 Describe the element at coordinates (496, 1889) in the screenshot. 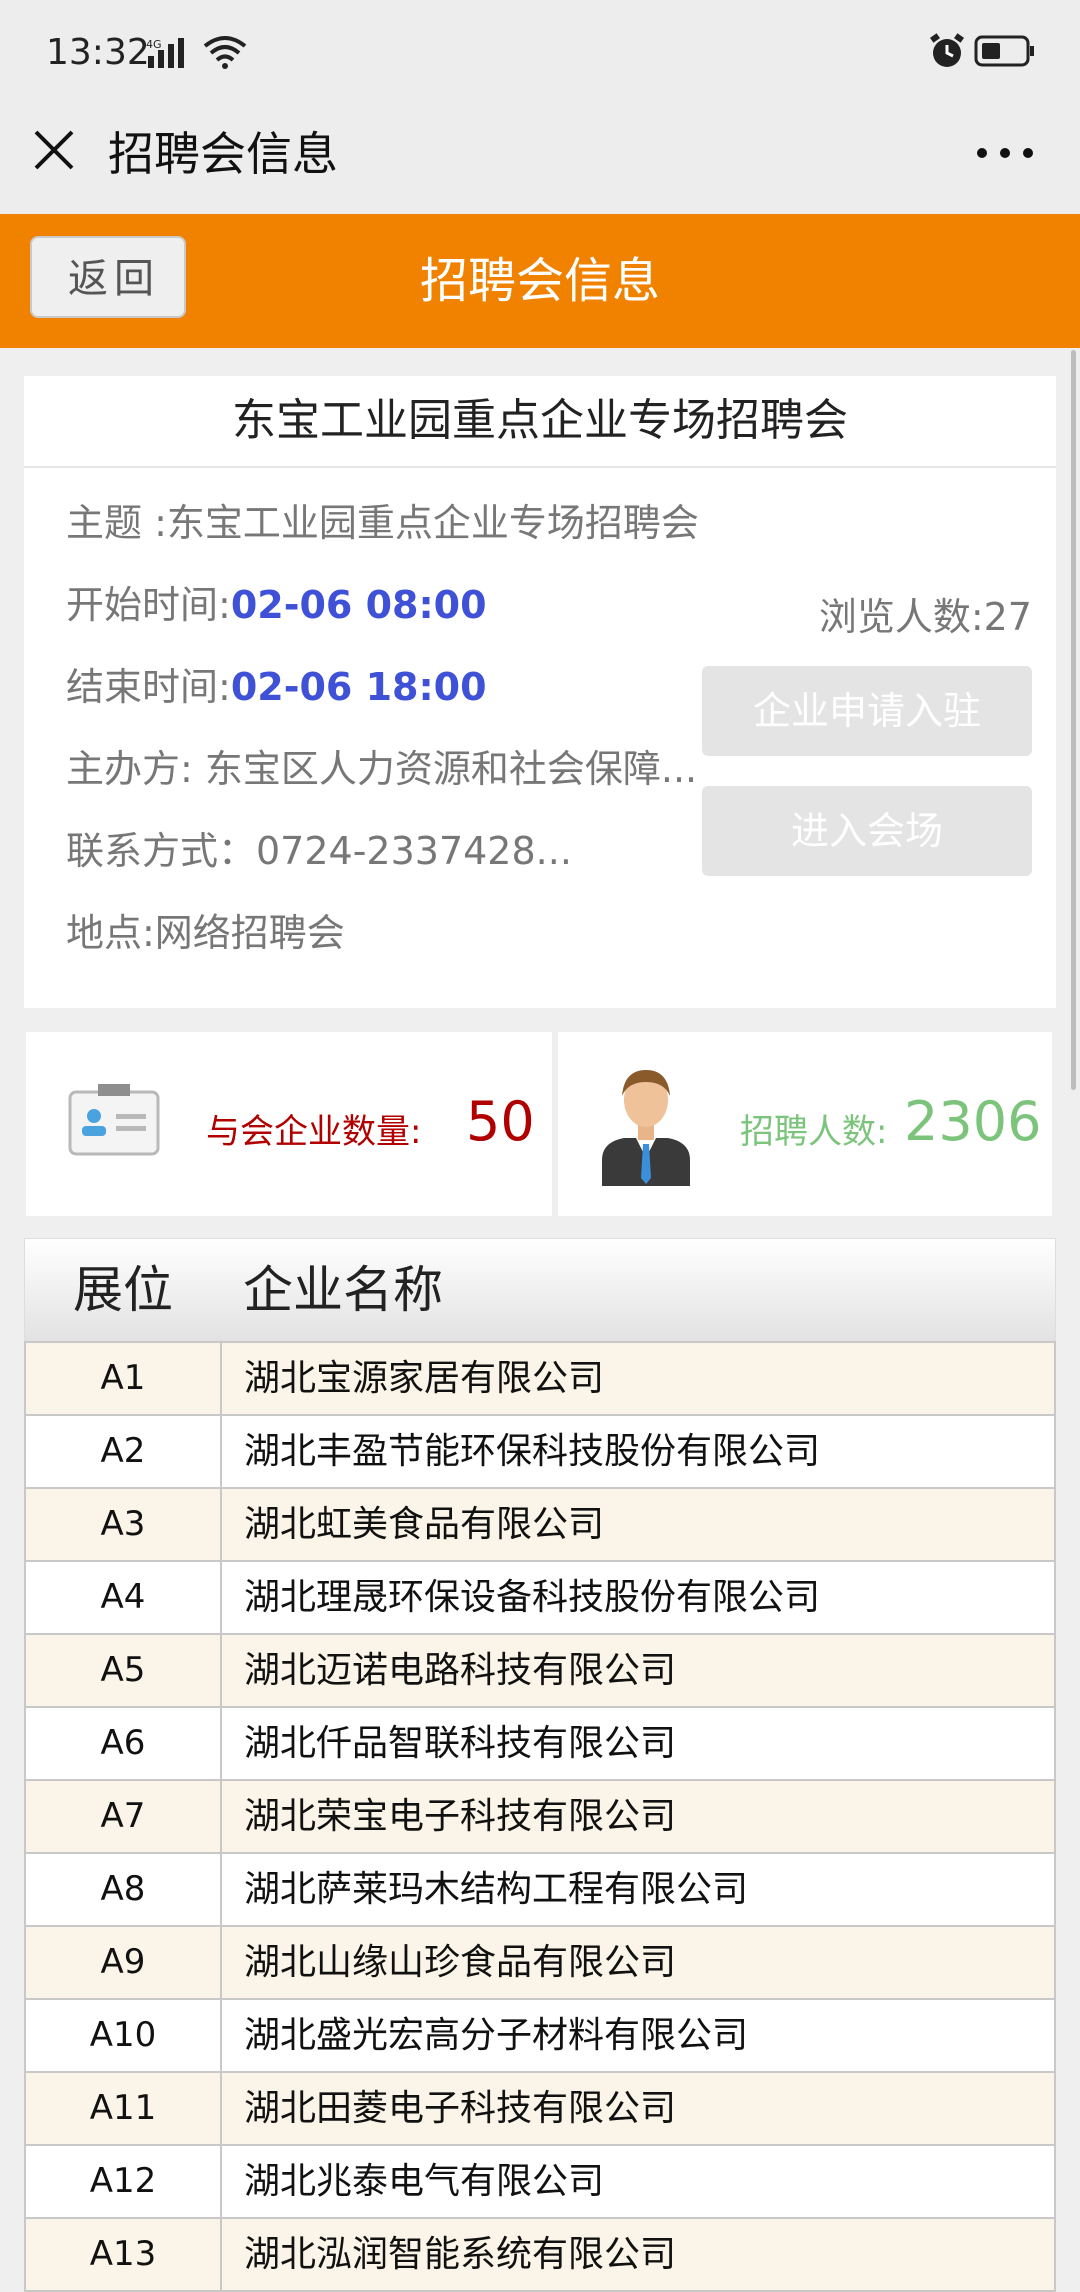

I see `company-cell: 湖北萨莱玛木结构工程有限公司` at that location.